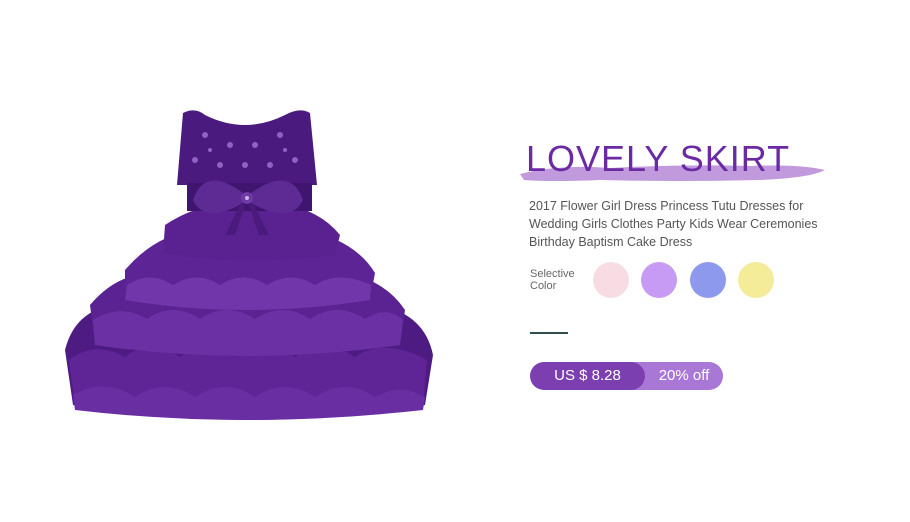 The image size is (910, 522). I want to click on price-label: US $ 8.28, so click(587, 376).